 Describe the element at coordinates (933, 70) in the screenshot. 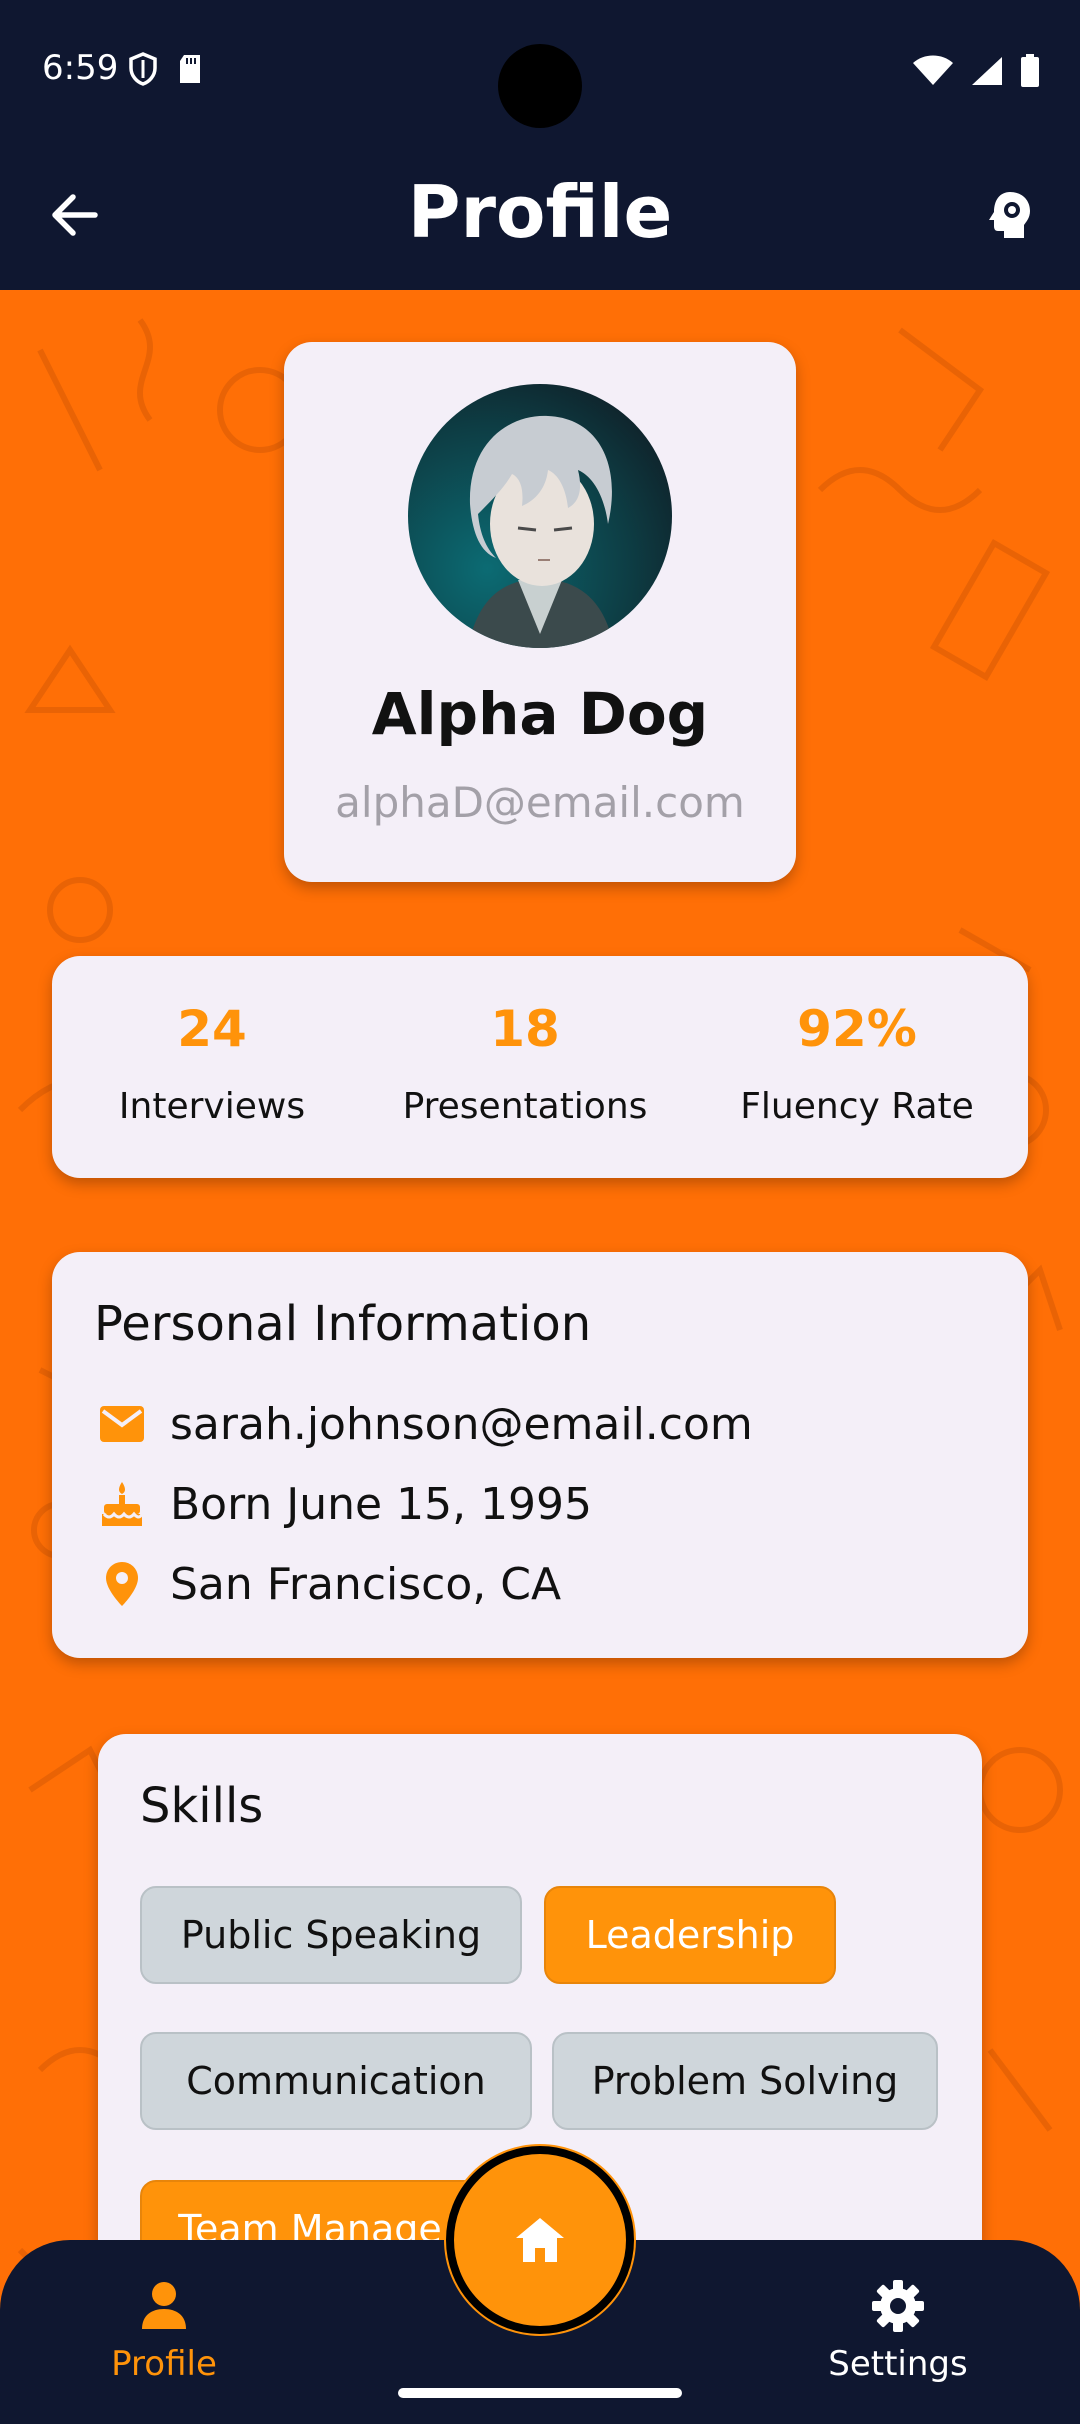

I see `wifi-icon` at that location.